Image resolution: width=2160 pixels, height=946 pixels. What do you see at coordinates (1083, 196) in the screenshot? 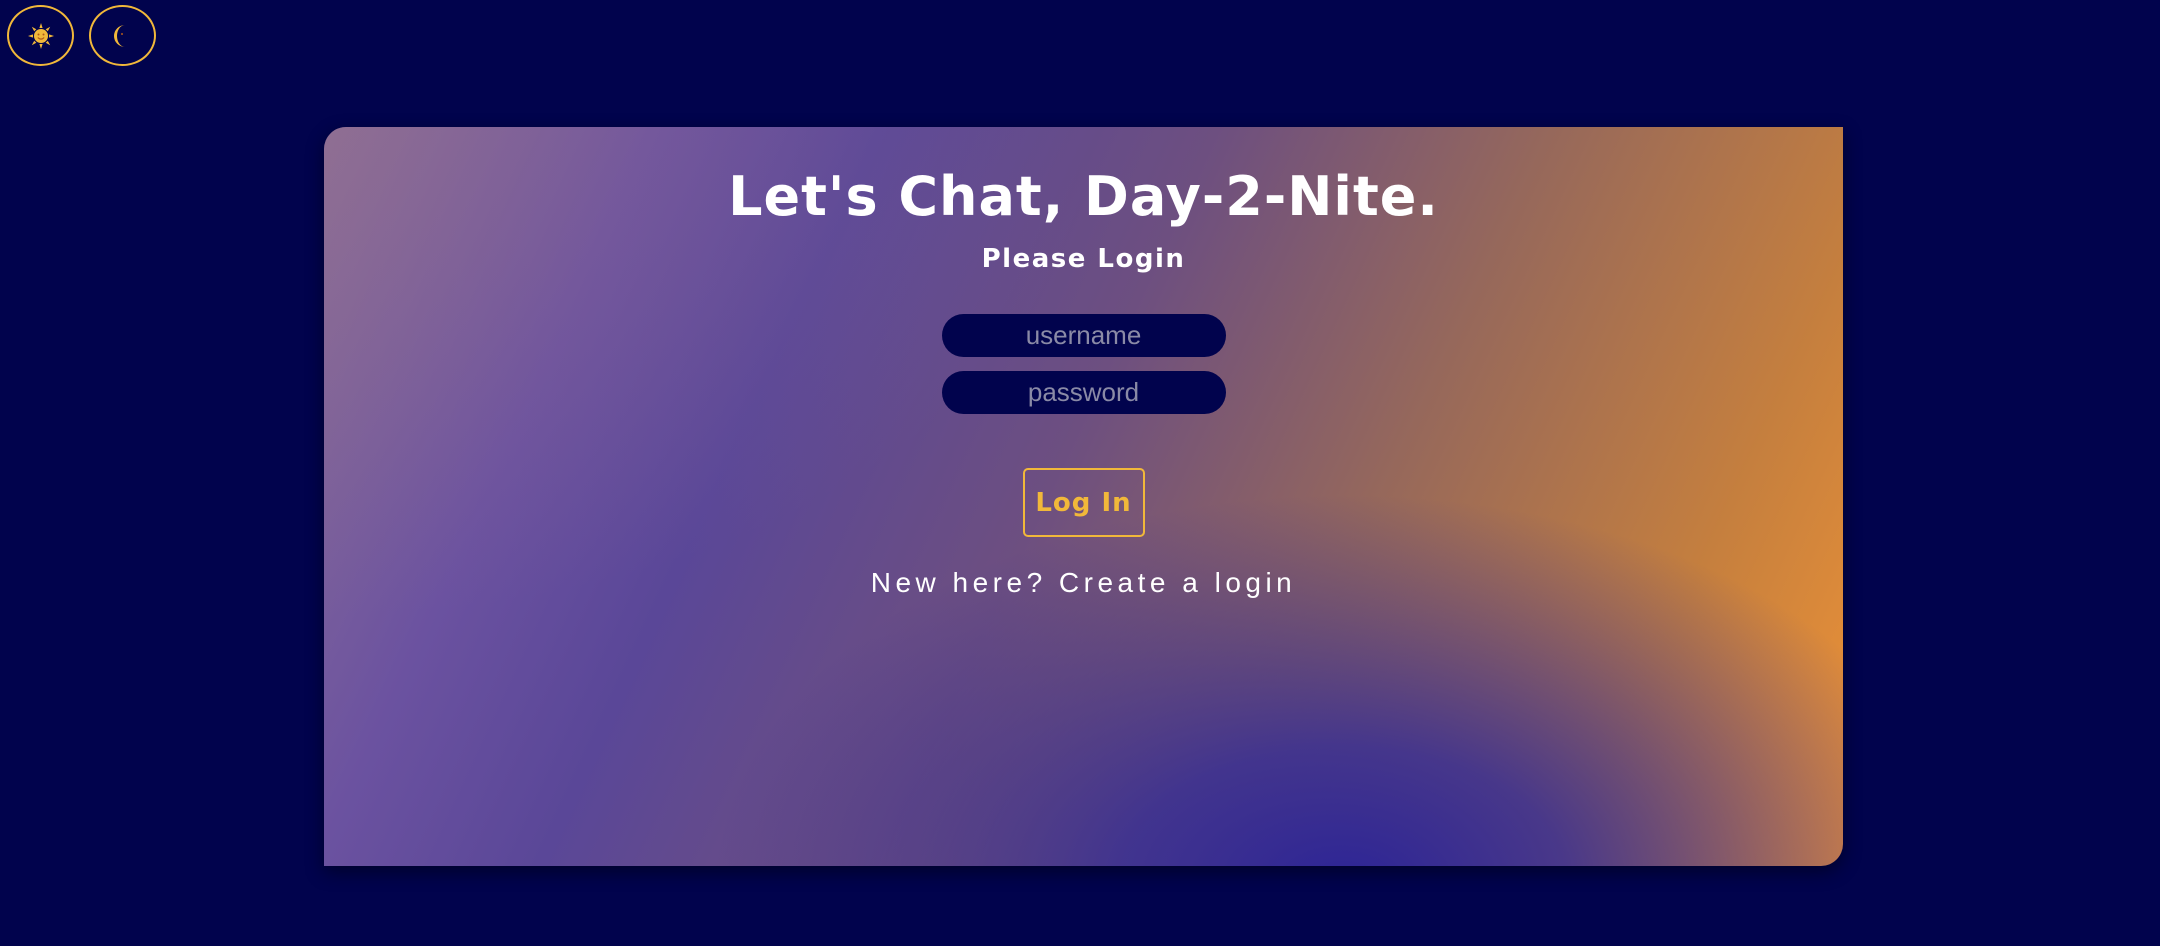
I see `page-title: Let's Chat, Day-2-Nite.` at bounding box center [1083, 196].